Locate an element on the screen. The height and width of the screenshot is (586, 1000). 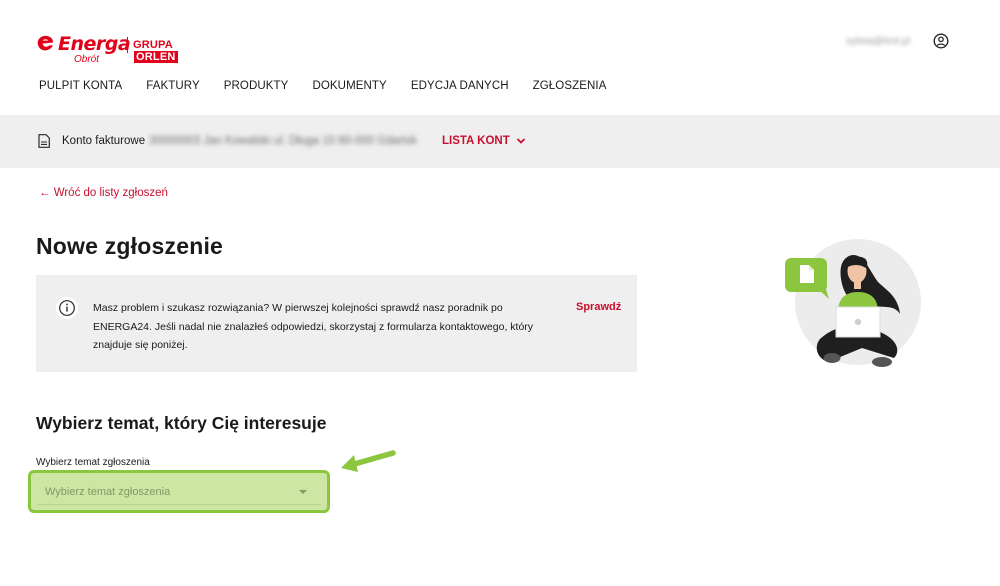
user-email: sylwia@test.pl is located at coordinates (878, 41).